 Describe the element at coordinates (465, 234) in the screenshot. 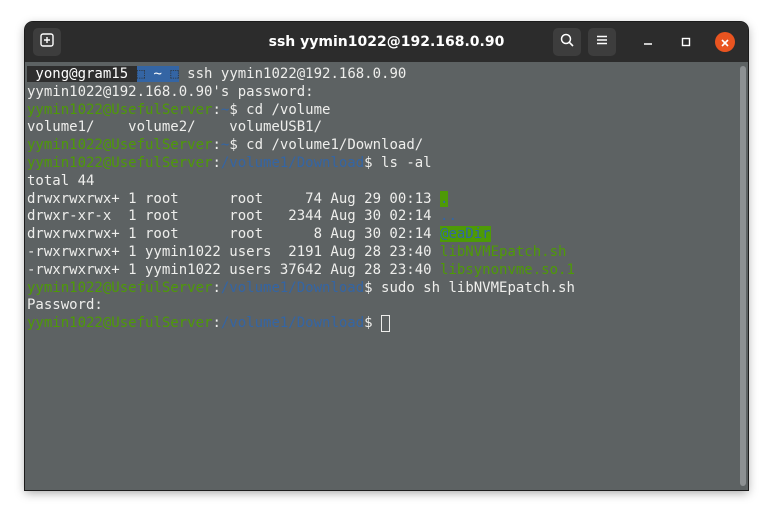

I see `listing-name: @eaDir` at that location.